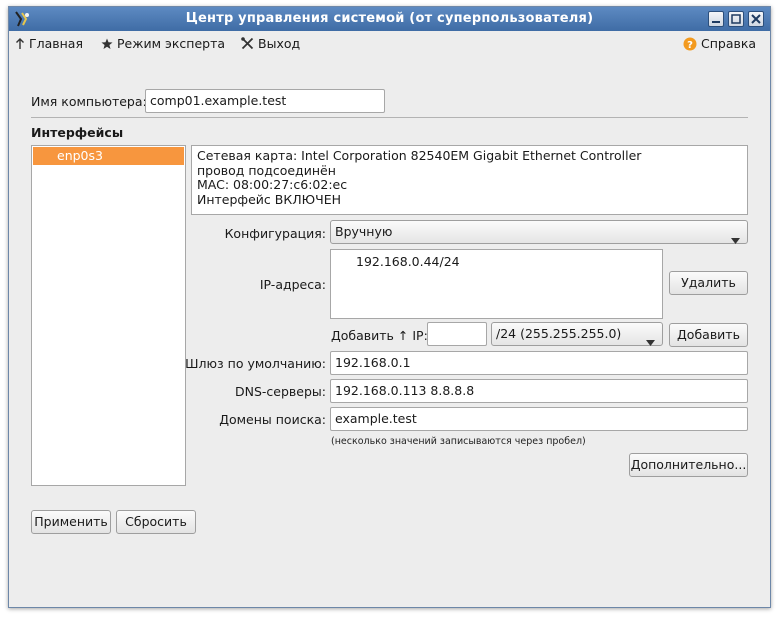  Describe the element at coordinates (171, 43) in the screenshot. I see `menu-expert-label: Режим эксперта` at that location.